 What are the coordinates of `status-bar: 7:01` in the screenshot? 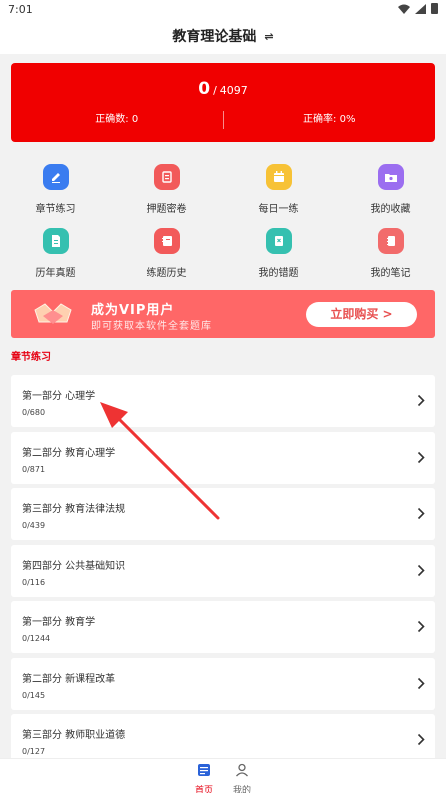 It's located at (223, 9).